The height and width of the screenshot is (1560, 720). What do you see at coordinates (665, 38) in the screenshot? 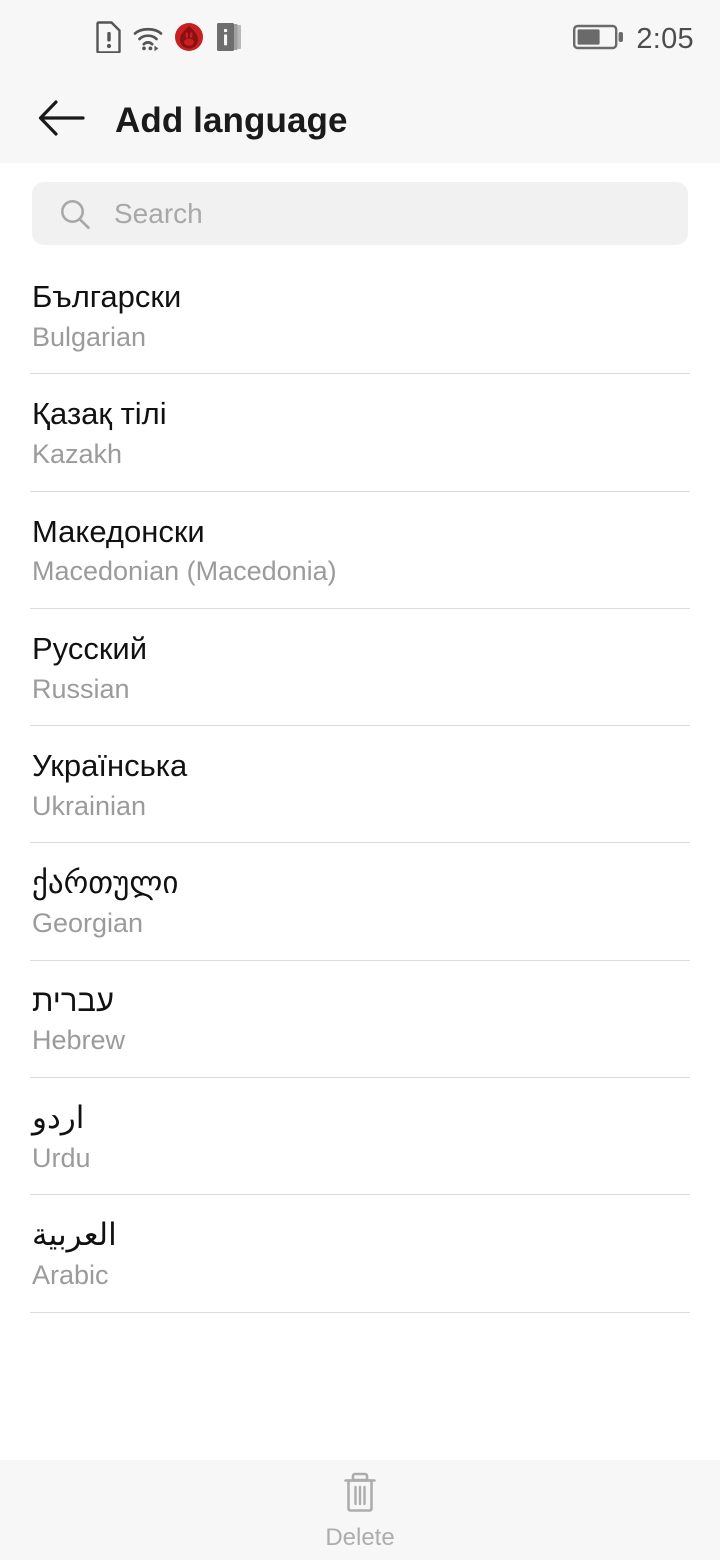
I see `status-bar-clock: 2:05` at bounding box center [665, 38].